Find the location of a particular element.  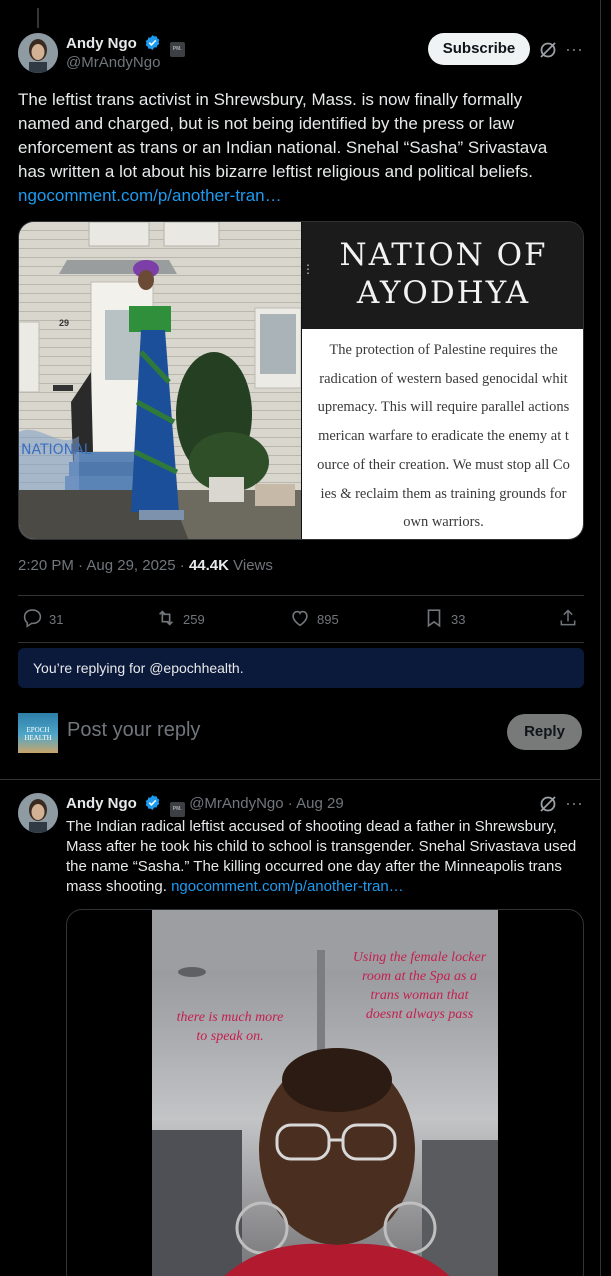

share-action is located at coordinates (568, 619).